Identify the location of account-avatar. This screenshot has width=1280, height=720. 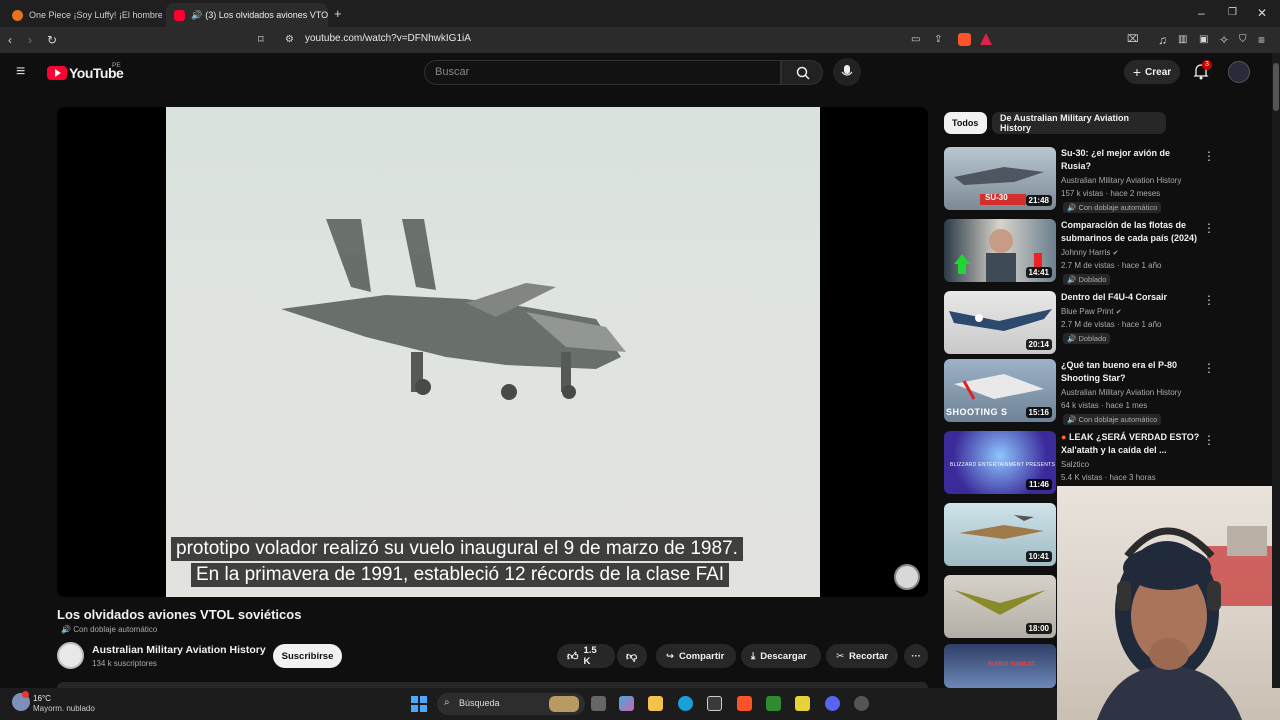
(1239, 72).